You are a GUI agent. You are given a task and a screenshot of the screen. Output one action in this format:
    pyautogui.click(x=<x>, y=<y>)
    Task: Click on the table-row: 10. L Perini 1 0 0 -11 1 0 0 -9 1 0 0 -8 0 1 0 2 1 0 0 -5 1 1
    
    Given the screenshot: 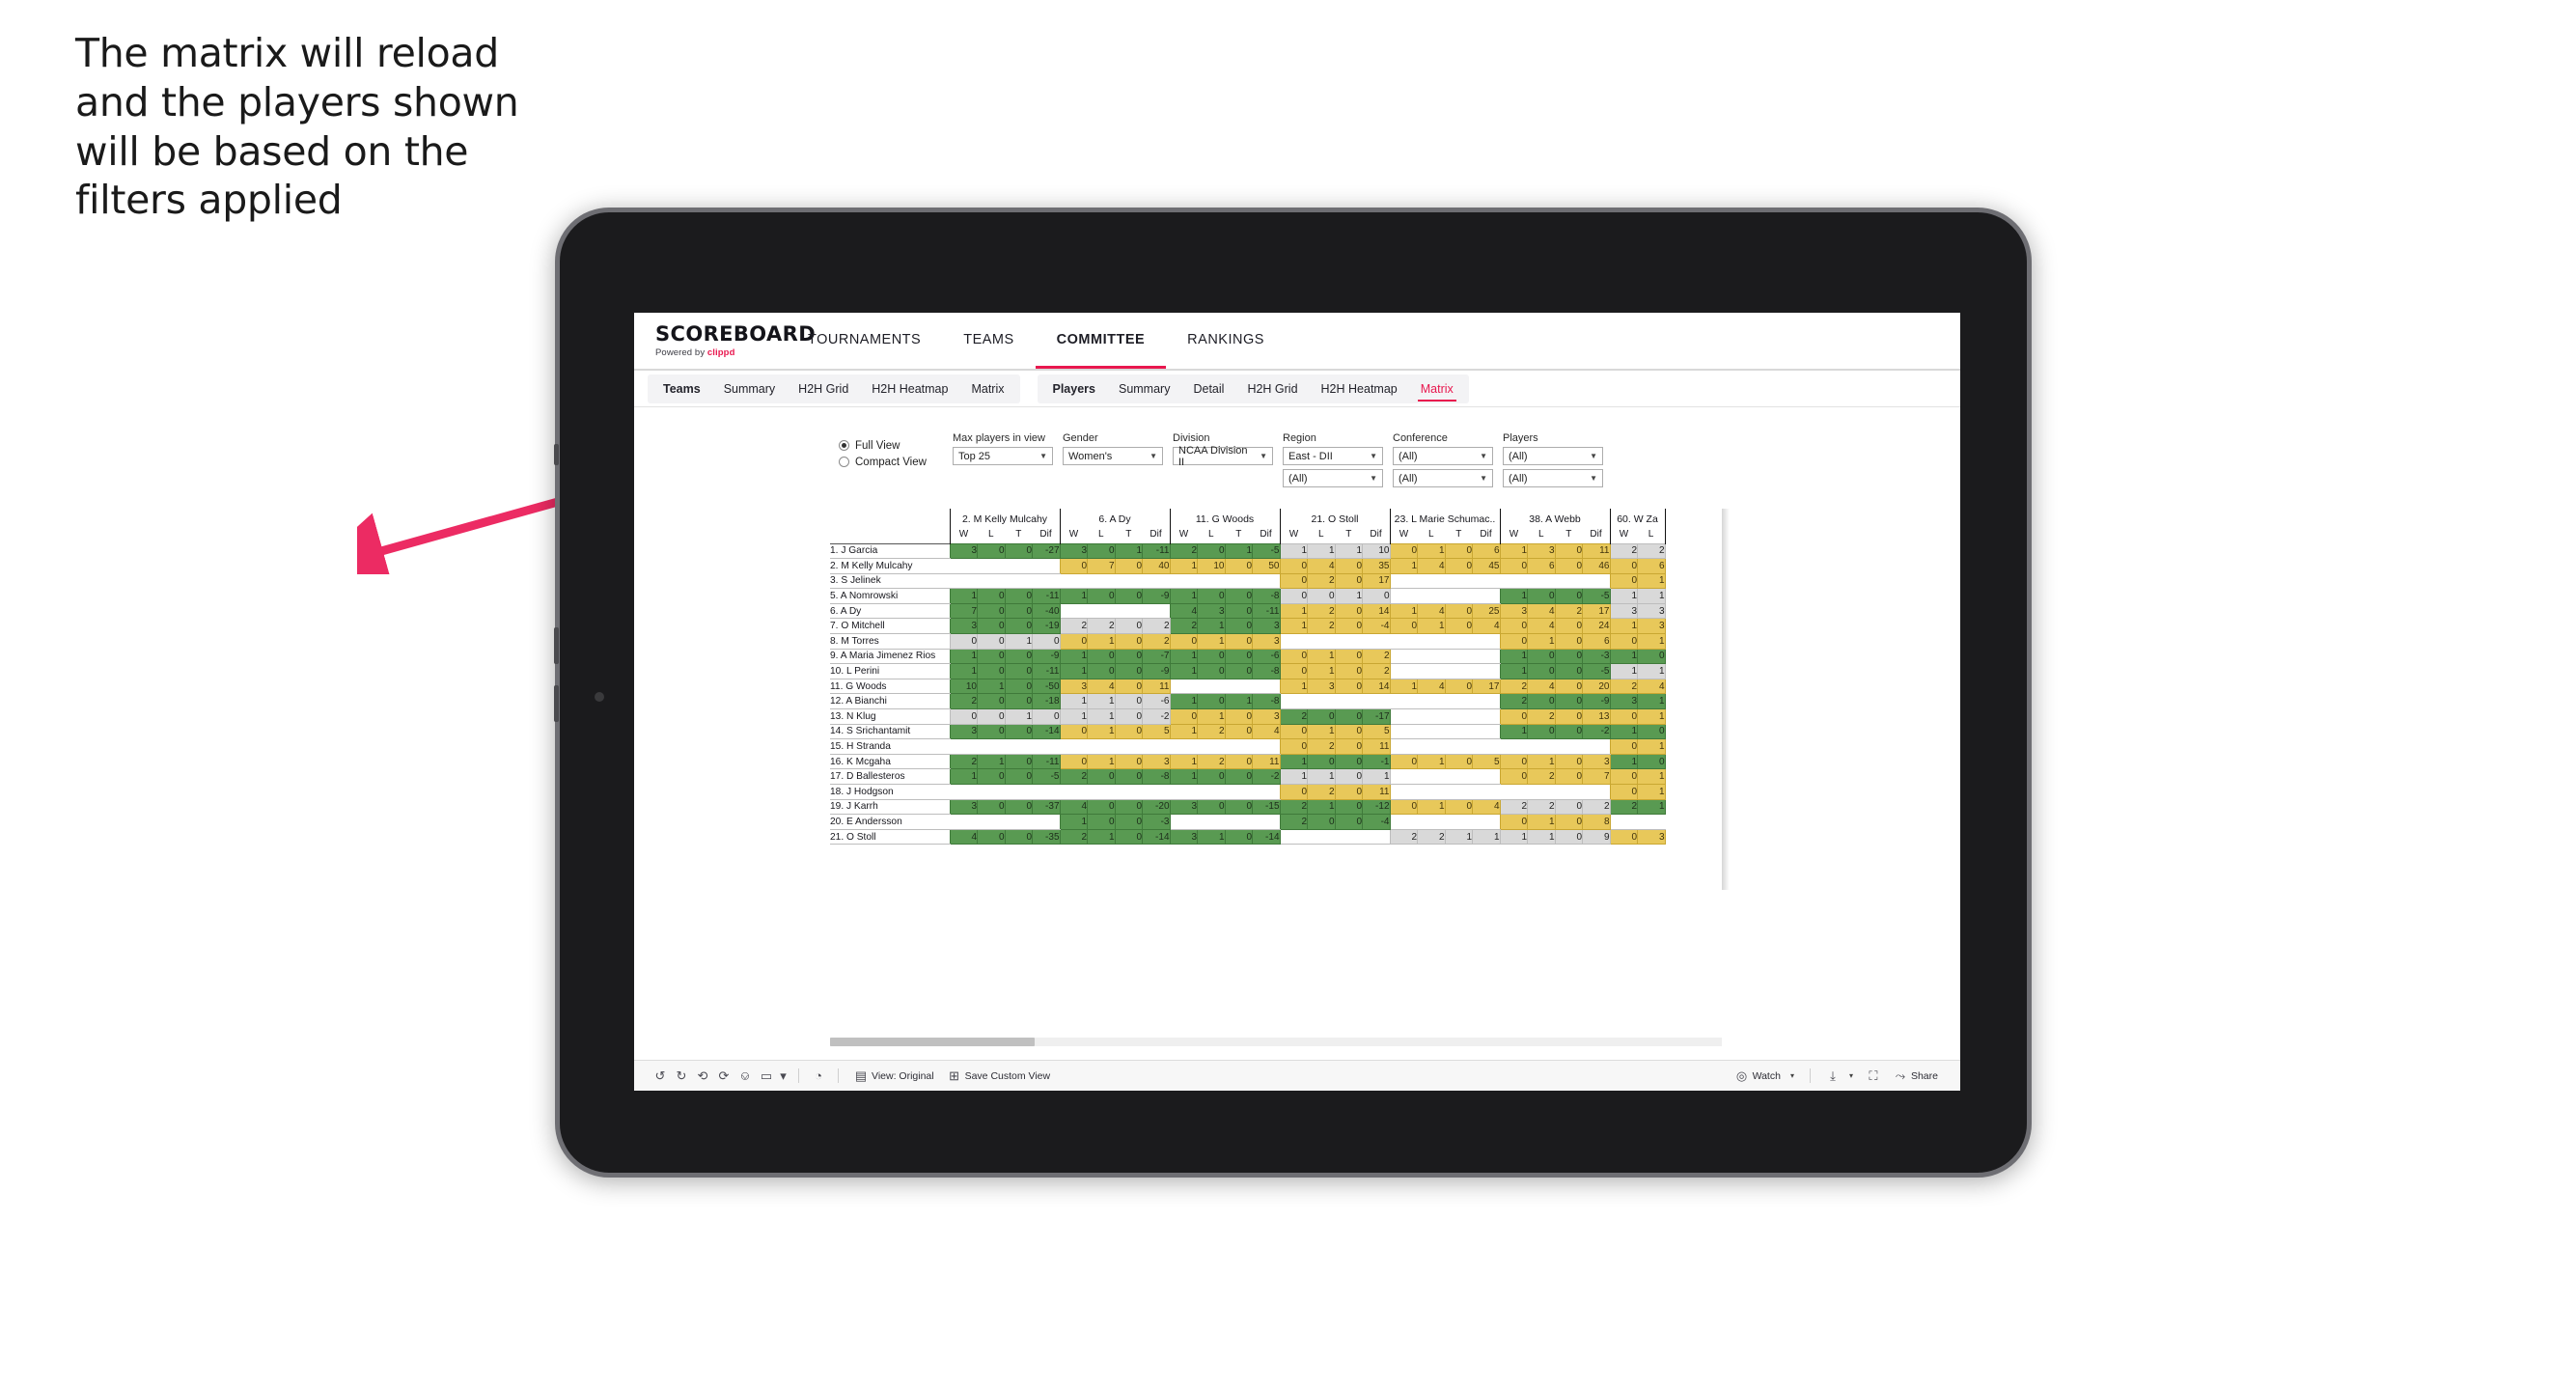 What is the action you would take?
    pyautogui.click(x=1248, y=671)
    